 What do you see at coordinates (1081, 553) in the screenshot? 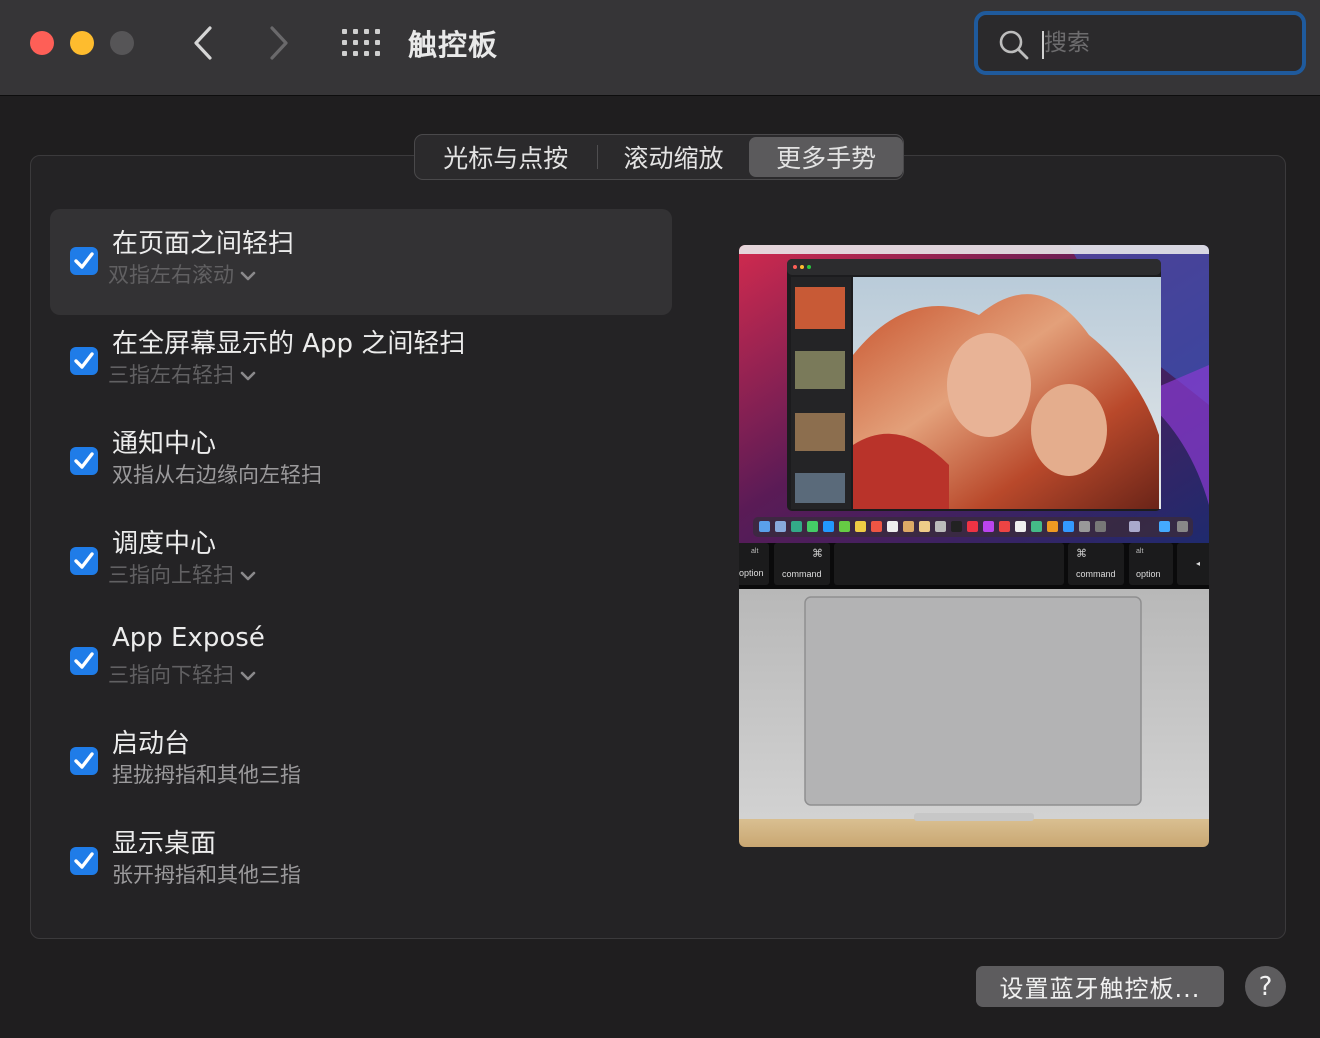
I see `key-command-symbol-right: ⌘` at bounding box center [1081, 553].